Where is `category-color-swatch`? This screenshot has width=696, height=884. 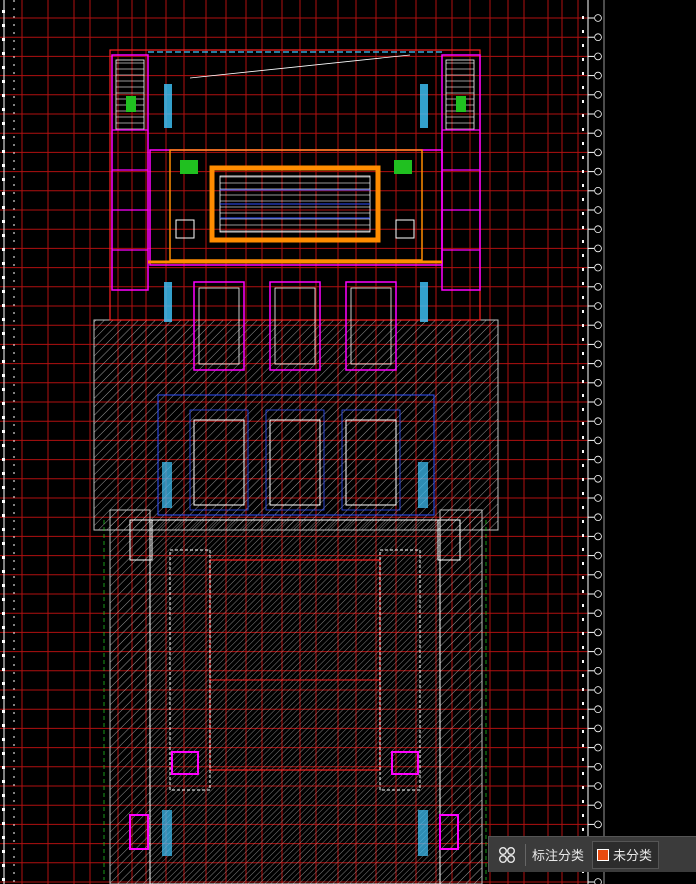
category-color-swatch is located at coordinates (603, 854).